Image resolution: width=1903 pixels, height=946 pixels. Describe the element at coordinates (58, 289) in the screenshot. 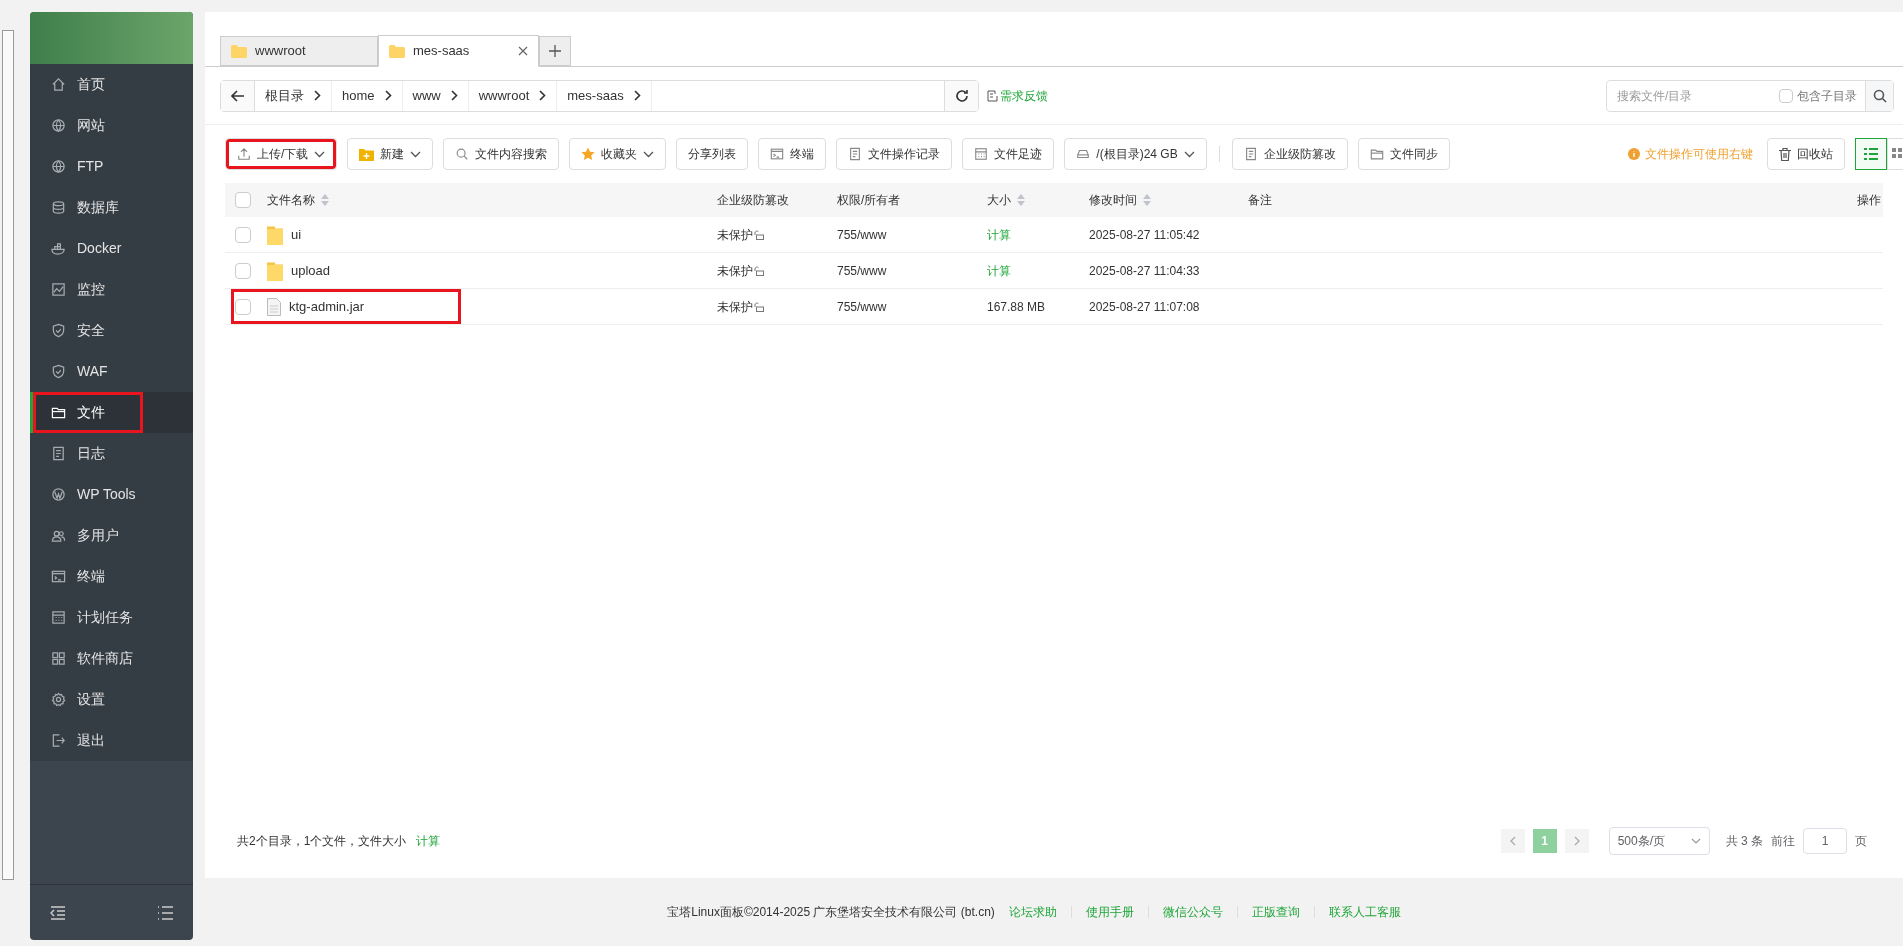

I see `chart-icon` at that location.